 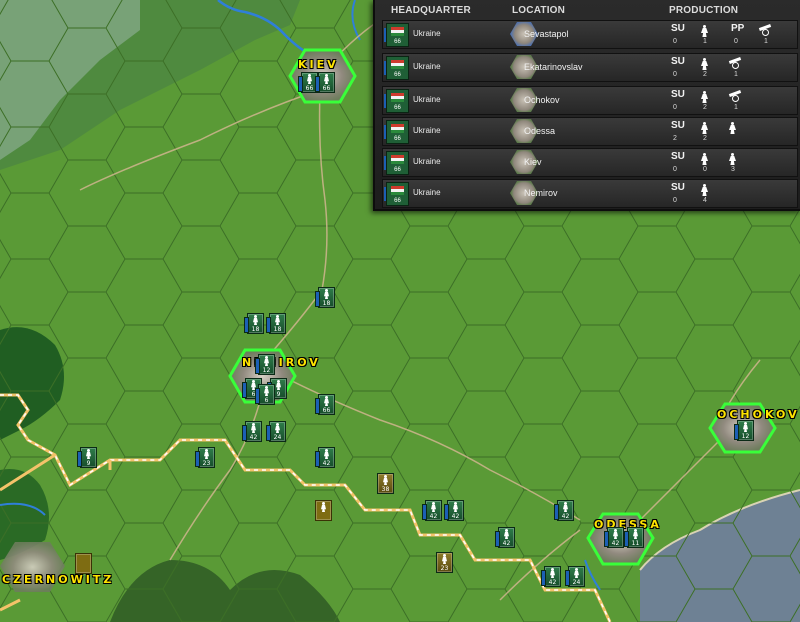 I want to click on production-row: 66 Ukraine Ekatarinovslav SU 0 2 1, so click(x=590, y=67).